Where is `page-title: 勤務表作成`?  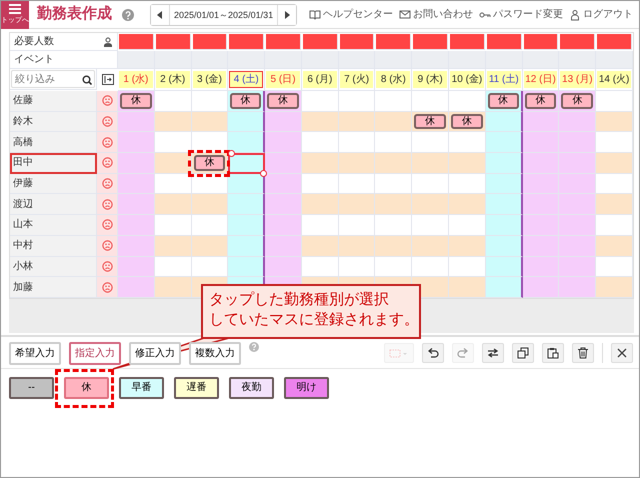
page-title: 勤務表作成 is located at coordinates (74, 14).